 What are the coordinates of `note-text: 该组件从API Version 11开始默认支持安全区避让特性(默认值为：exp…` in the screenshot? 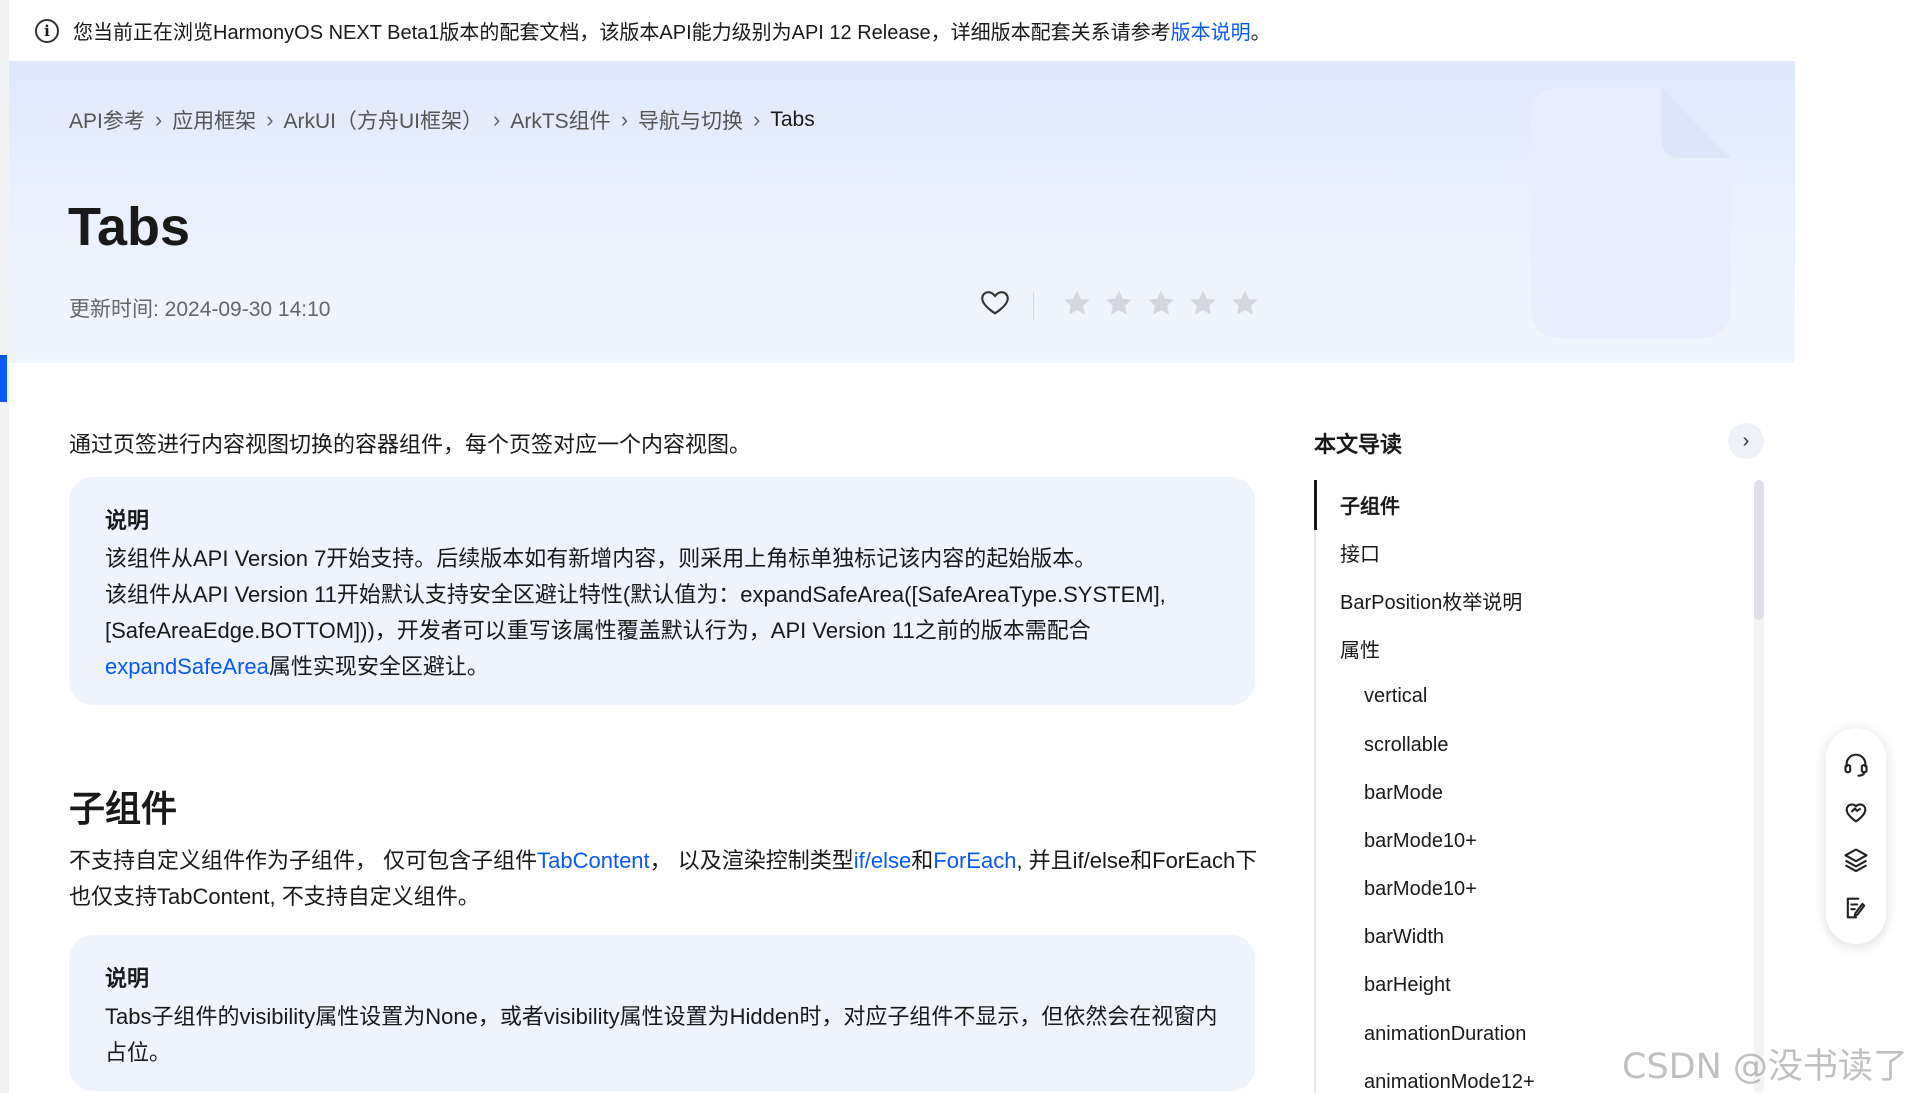 It's located at (662, 631).